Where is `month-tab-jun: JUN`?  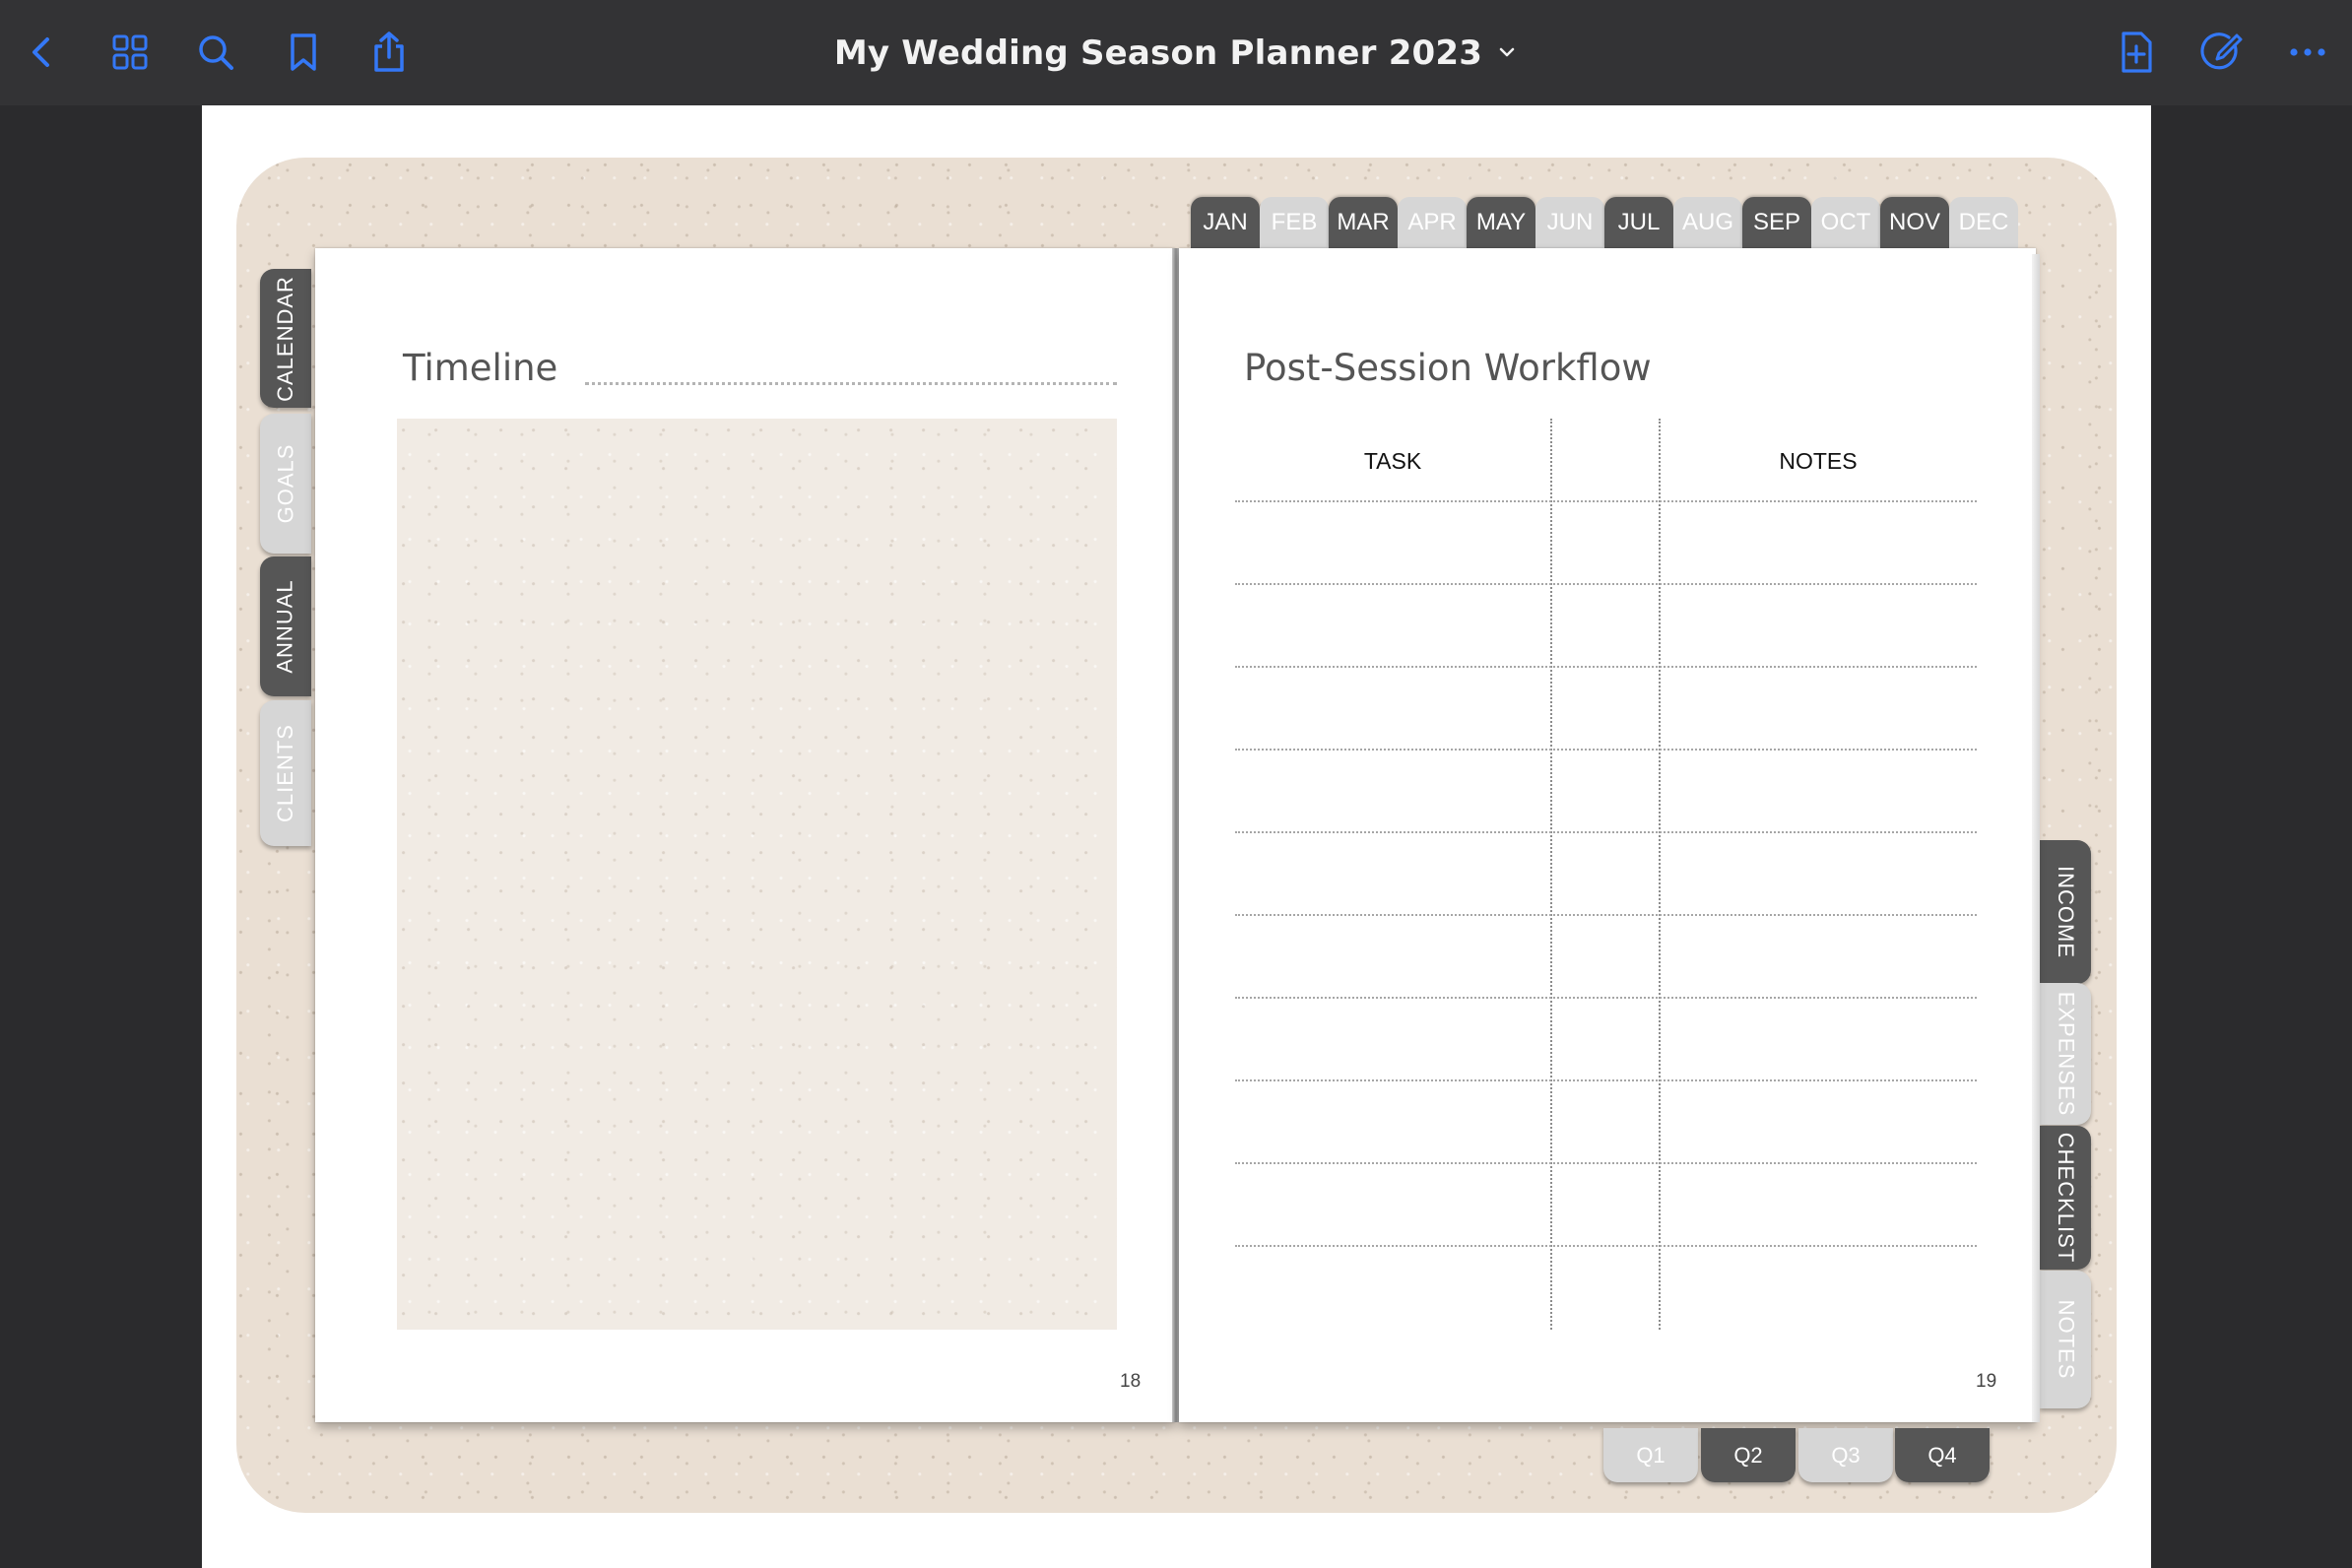
month-tab-jun: JUN is located at coordinates (1569, 223).